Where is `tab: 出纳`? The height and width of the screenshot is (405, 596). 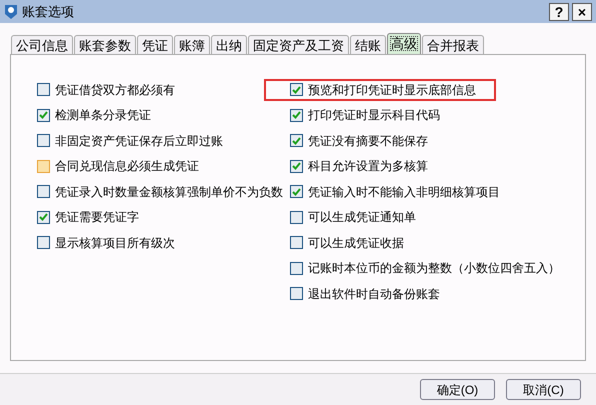
tab: 出纳 is located at coordinates (229, 44).